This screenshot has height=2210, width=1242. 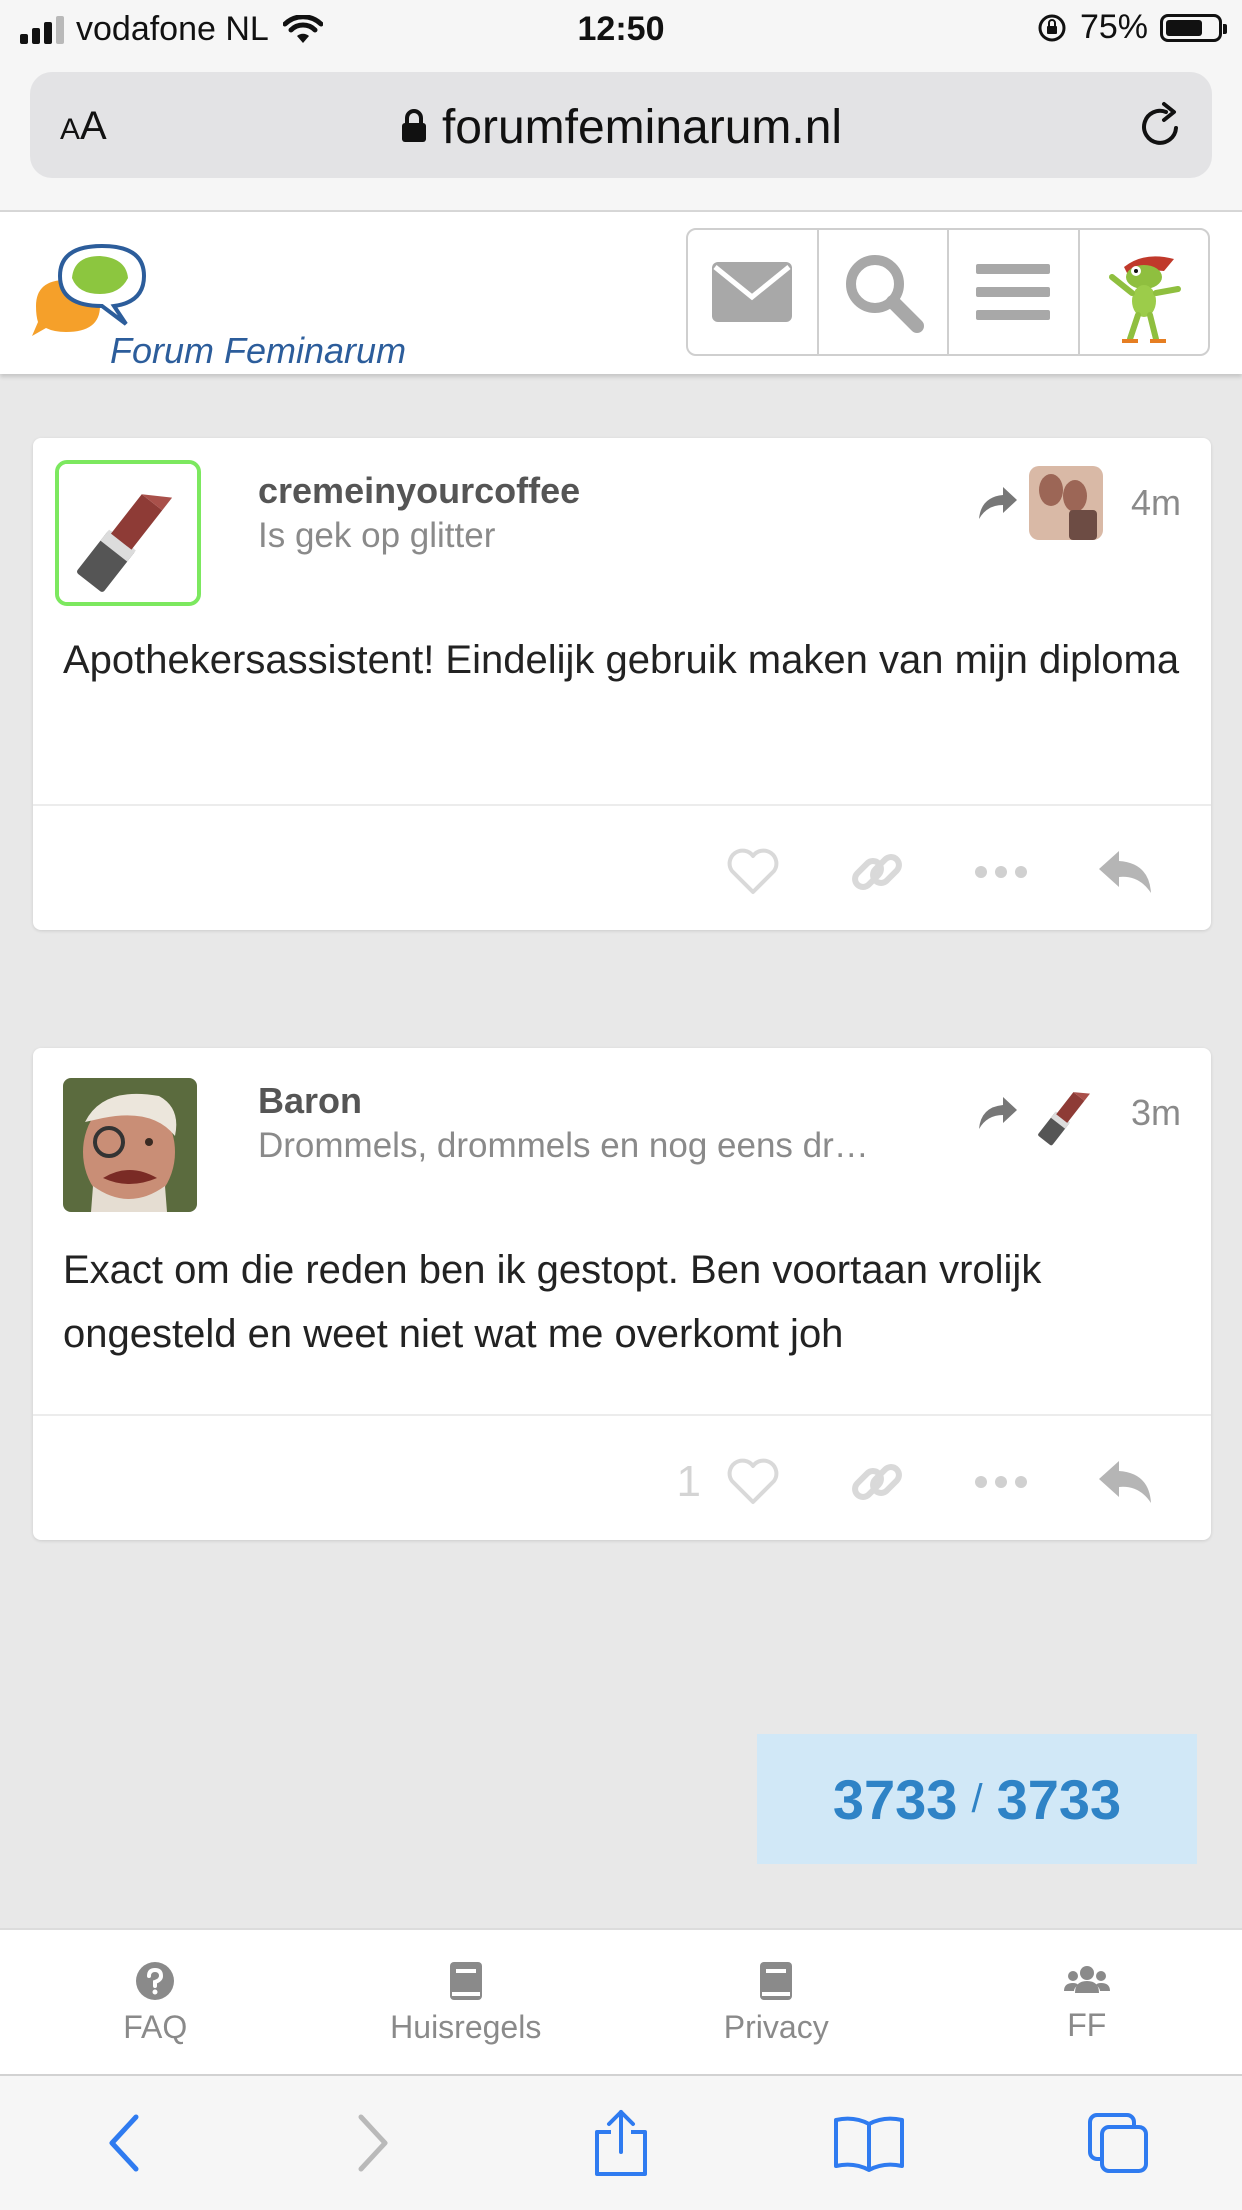 I want to click on messages-button, so click(x=753, y=292).